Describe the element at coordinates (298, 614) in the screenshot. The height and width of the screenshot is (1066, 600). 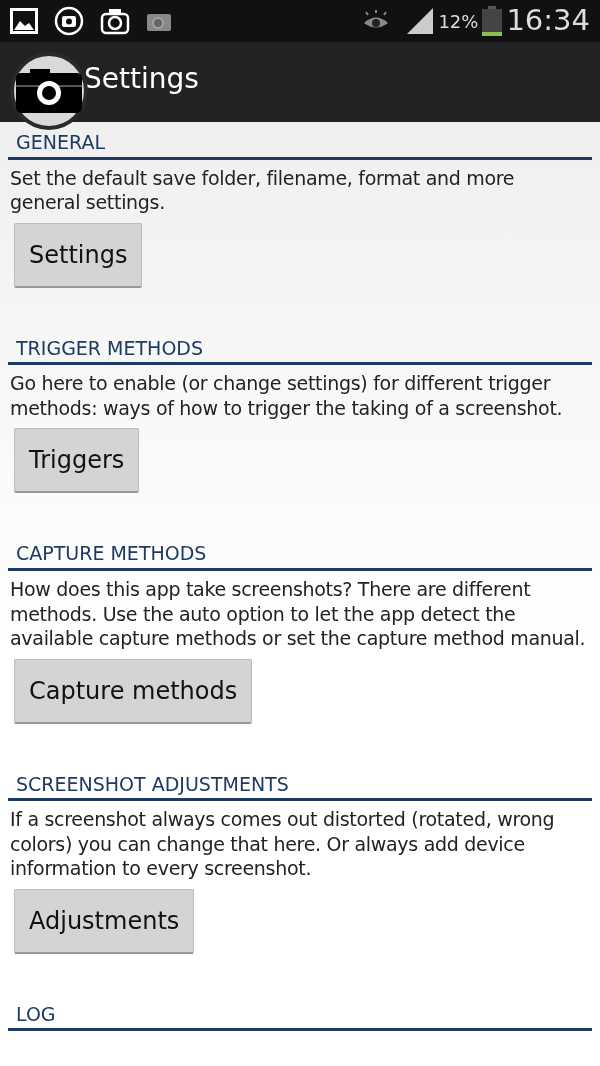
I see `section-description: How does this app take screenshots? There are different methods. Use the auto option to let the app detect the available capture methods or set the capture method manual.` at that location.